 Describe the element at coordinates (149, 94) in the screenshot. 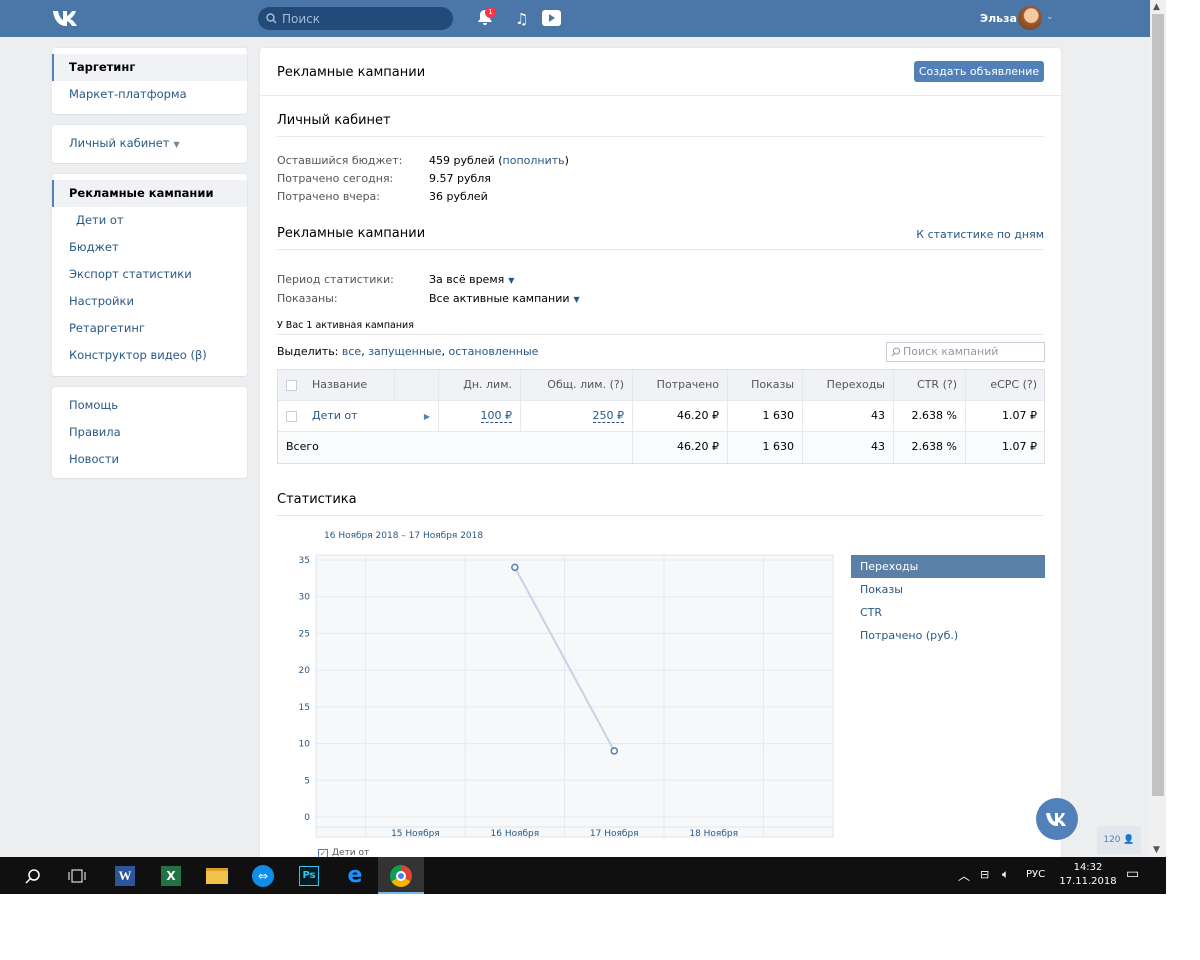

I see `menu-item-market: Маркет-платформа` at that location.